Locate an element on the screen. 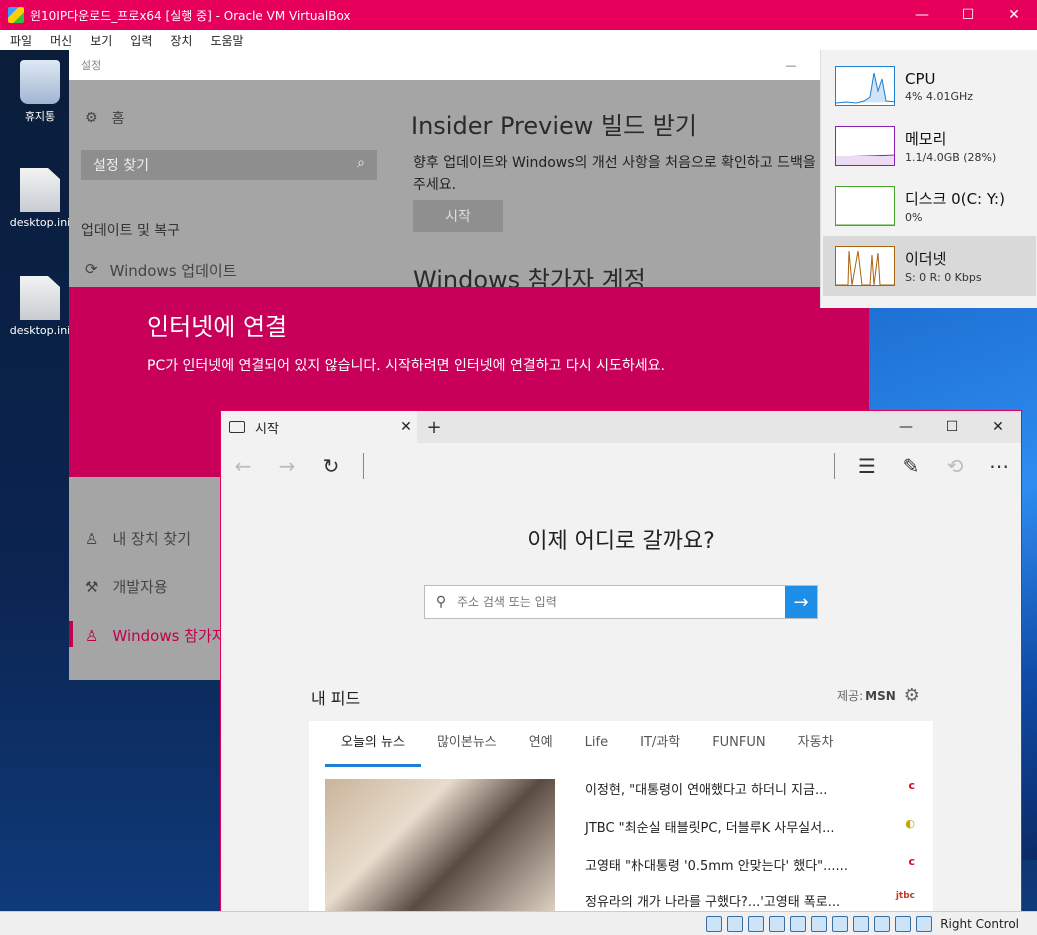  more-icon: ⋯ is located at coordinates (999, 466).